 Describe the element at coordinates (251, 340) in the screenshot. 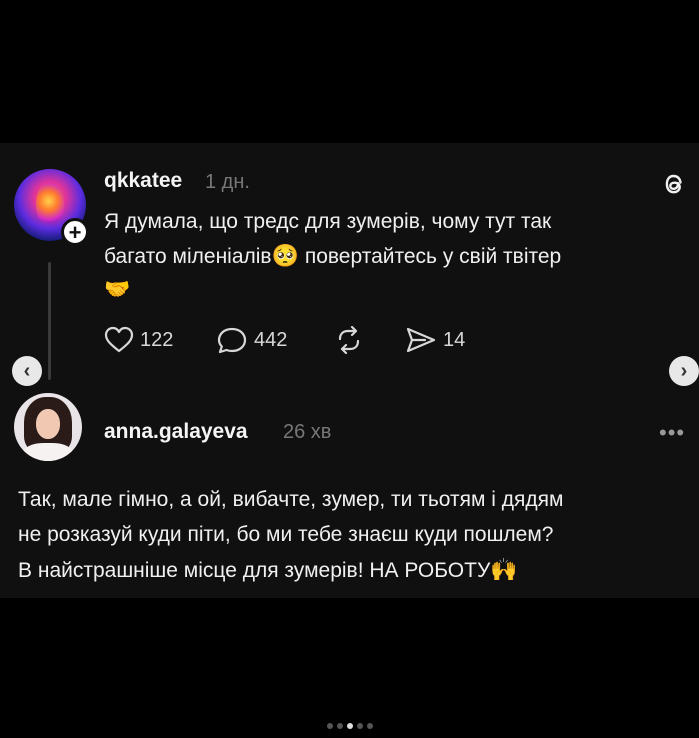

I see `comment-button: 442` at that location.